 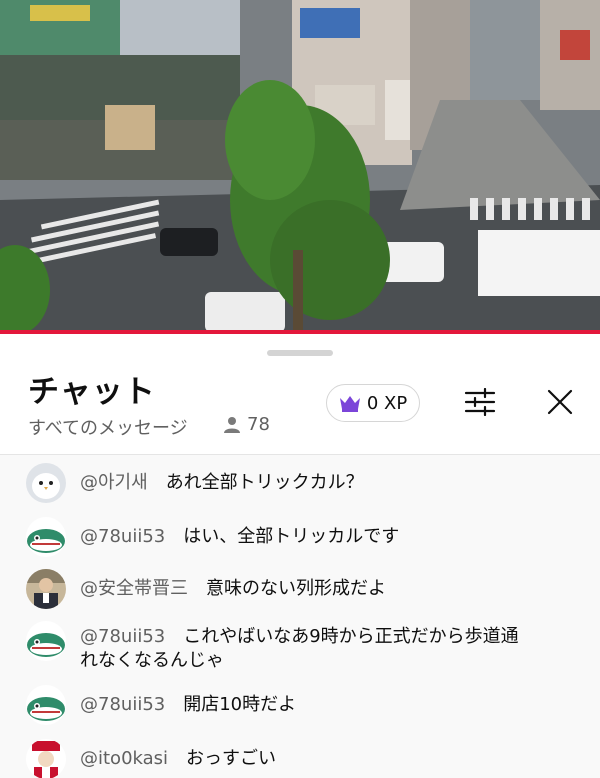 I want to click on message-author: @ito0kasi, so click(x=124, y=758).